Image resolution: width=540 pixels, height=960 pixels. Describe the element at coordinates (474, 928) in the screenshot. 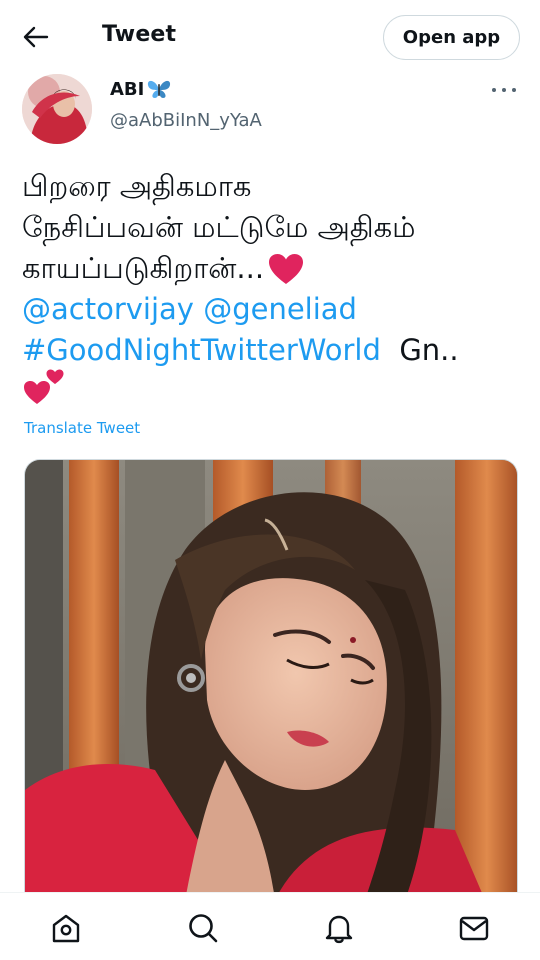

I see `messages-icon` at that location.